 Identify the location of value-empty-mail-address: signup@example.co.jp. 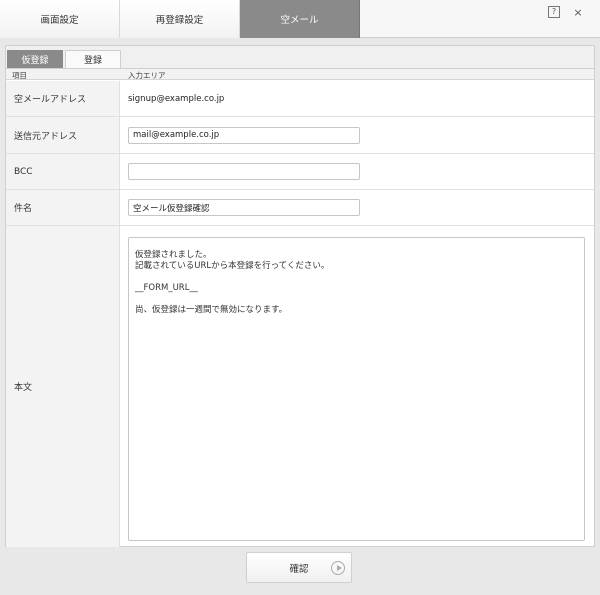
(176, 98).